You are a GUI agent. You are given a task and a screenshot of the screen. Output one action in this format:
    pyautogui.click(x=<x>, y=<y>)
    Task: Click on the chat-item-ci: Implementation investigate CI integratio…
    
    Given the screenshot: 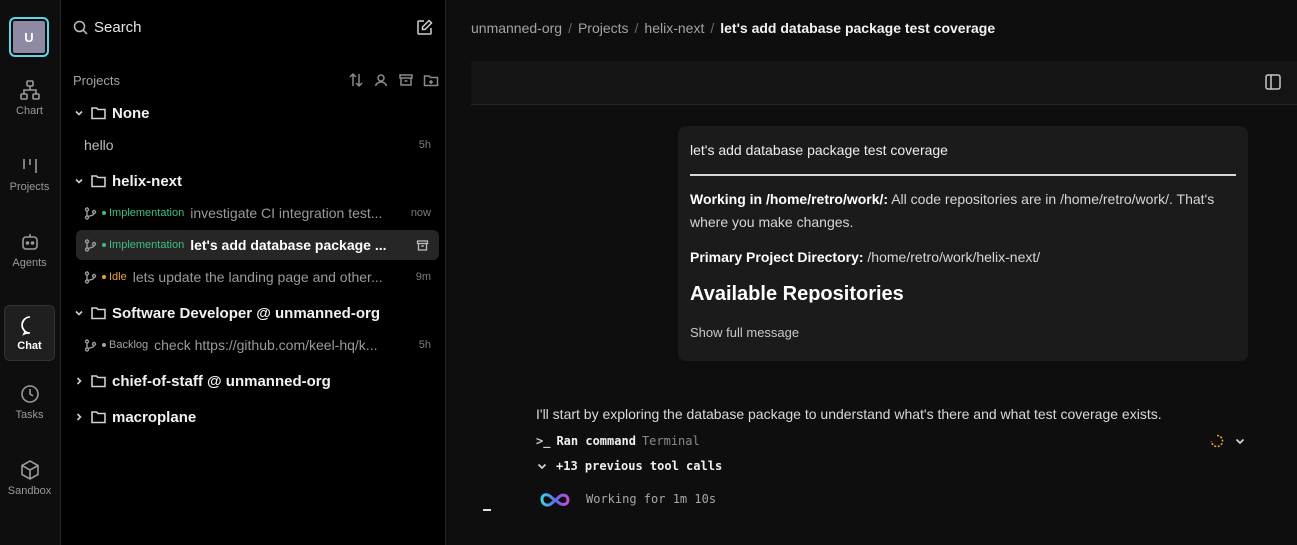 What is the action you would take?
    pyautogui.click(x=257, y=213)
    